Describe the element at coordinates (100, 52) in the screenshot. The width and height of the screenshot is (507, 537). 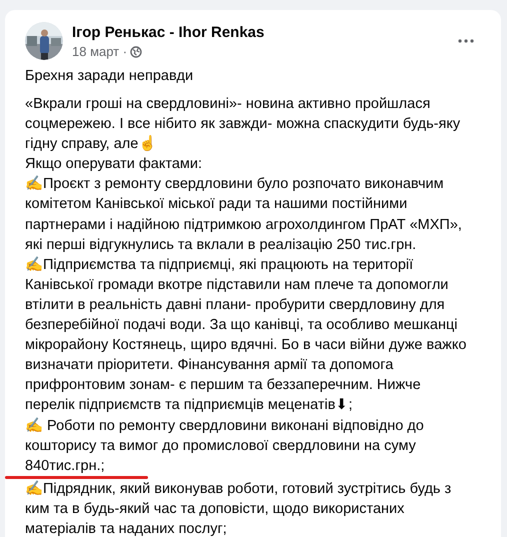
I see `post-date: 18 март ·` at that location.